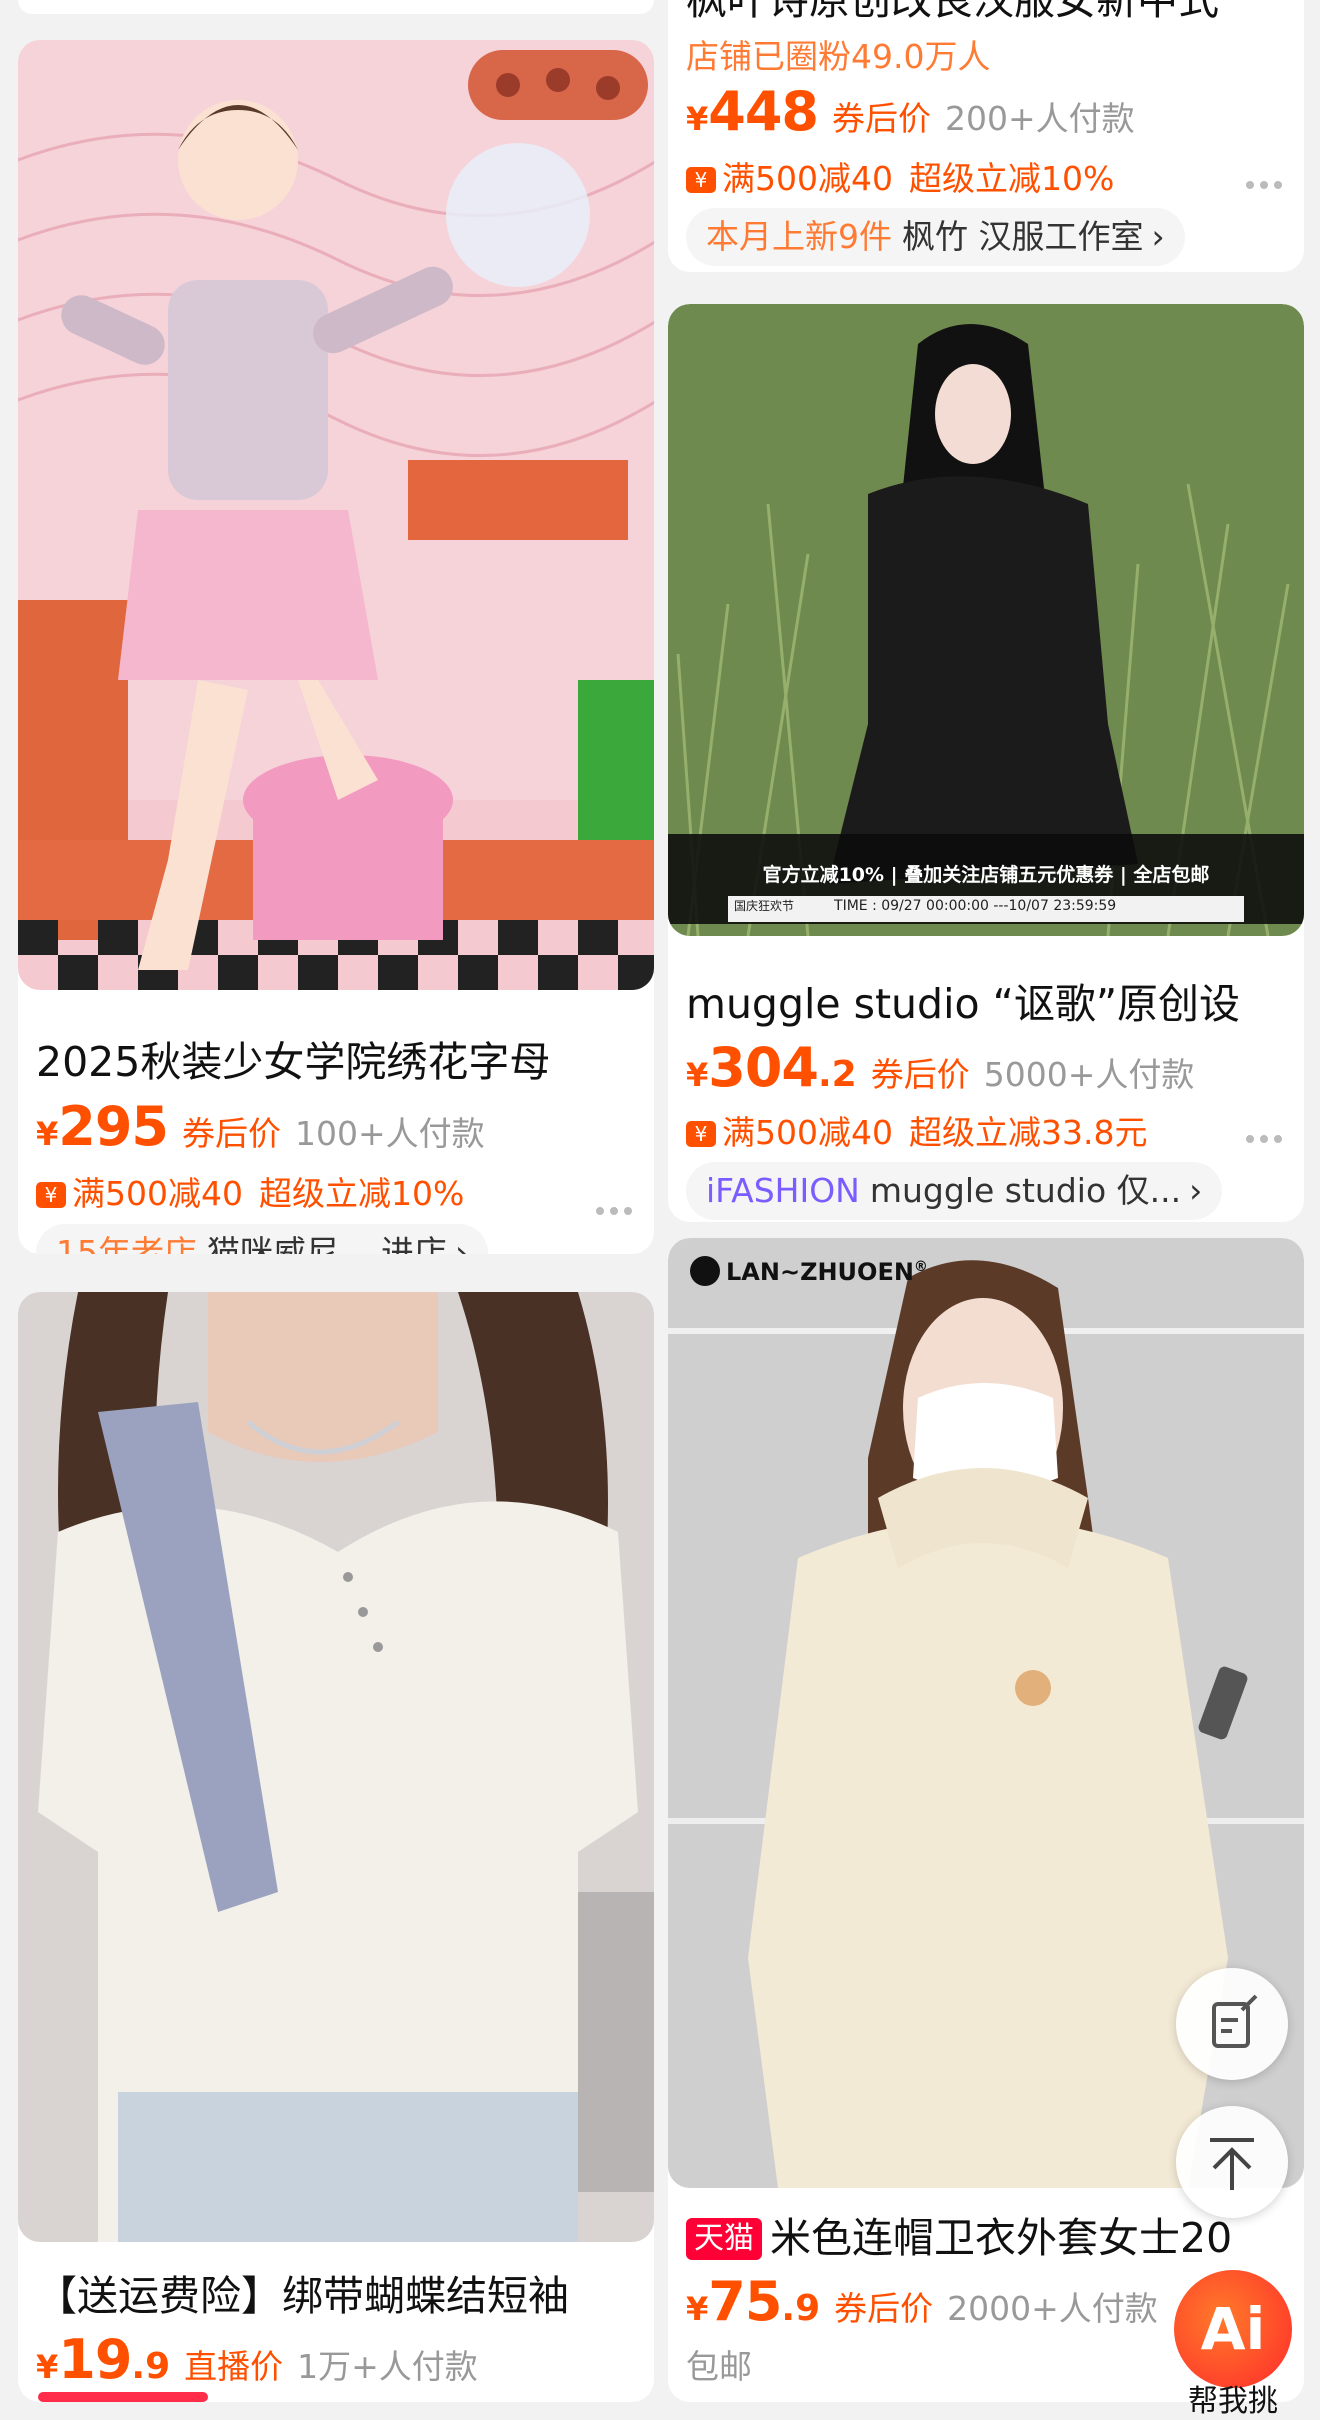 Image resolution: width=1320 pixels, height=2420 pixels. Describe the element at coordinates (764, 906) in the screenshot. I see `banner-tag: 国庆狂欢节` at that location.